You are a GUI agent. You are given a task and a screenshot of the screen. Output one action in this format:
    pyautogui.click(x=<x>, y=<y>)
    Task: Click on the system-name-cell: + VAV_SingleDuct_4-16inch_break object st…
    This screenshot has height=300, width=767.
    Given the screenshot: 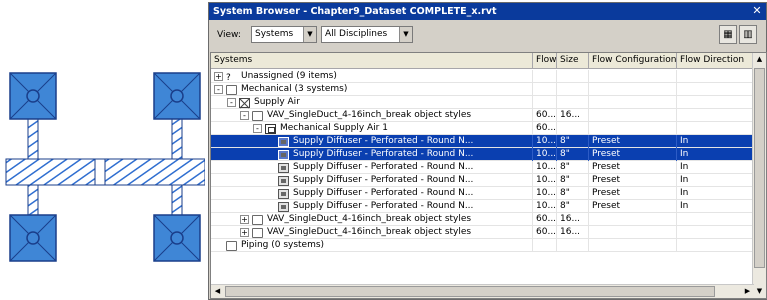 What is the action you would take?
    pyautogui.click(x=372, y=219)
    